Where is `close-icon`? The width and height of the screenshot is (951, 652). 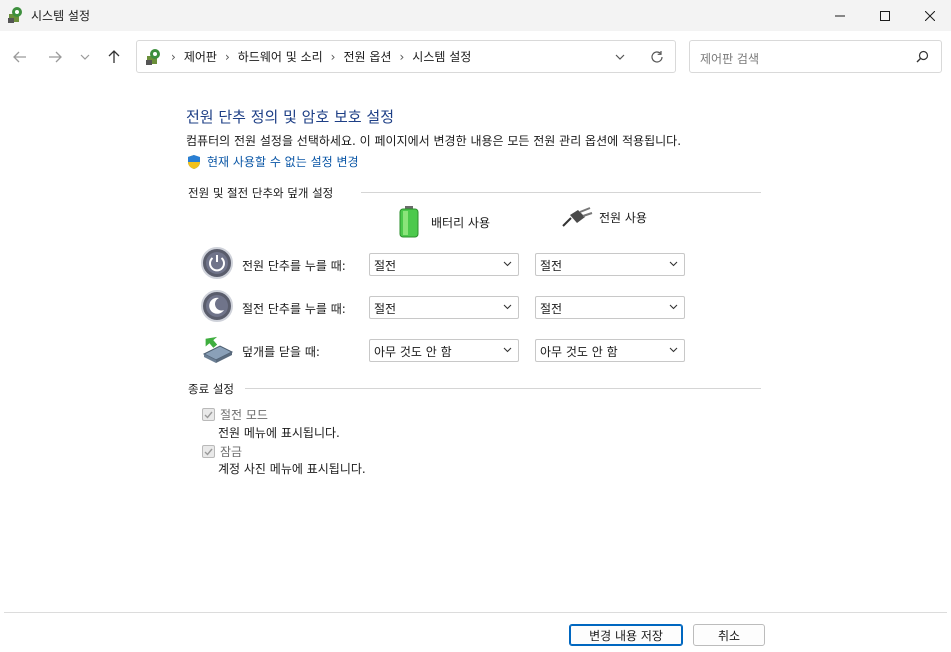
close-icon is located at coordinates (930, 15).